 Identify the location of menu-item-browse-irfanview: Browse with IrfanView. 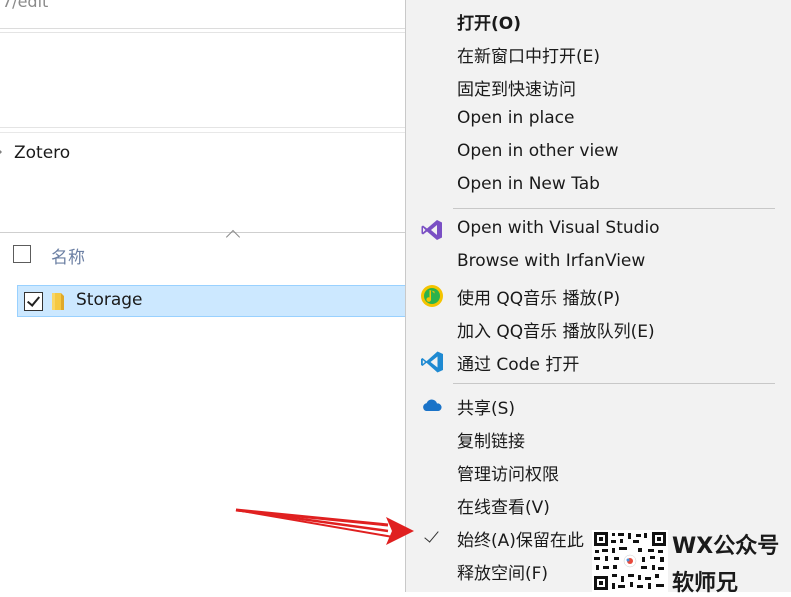
(598, 262).